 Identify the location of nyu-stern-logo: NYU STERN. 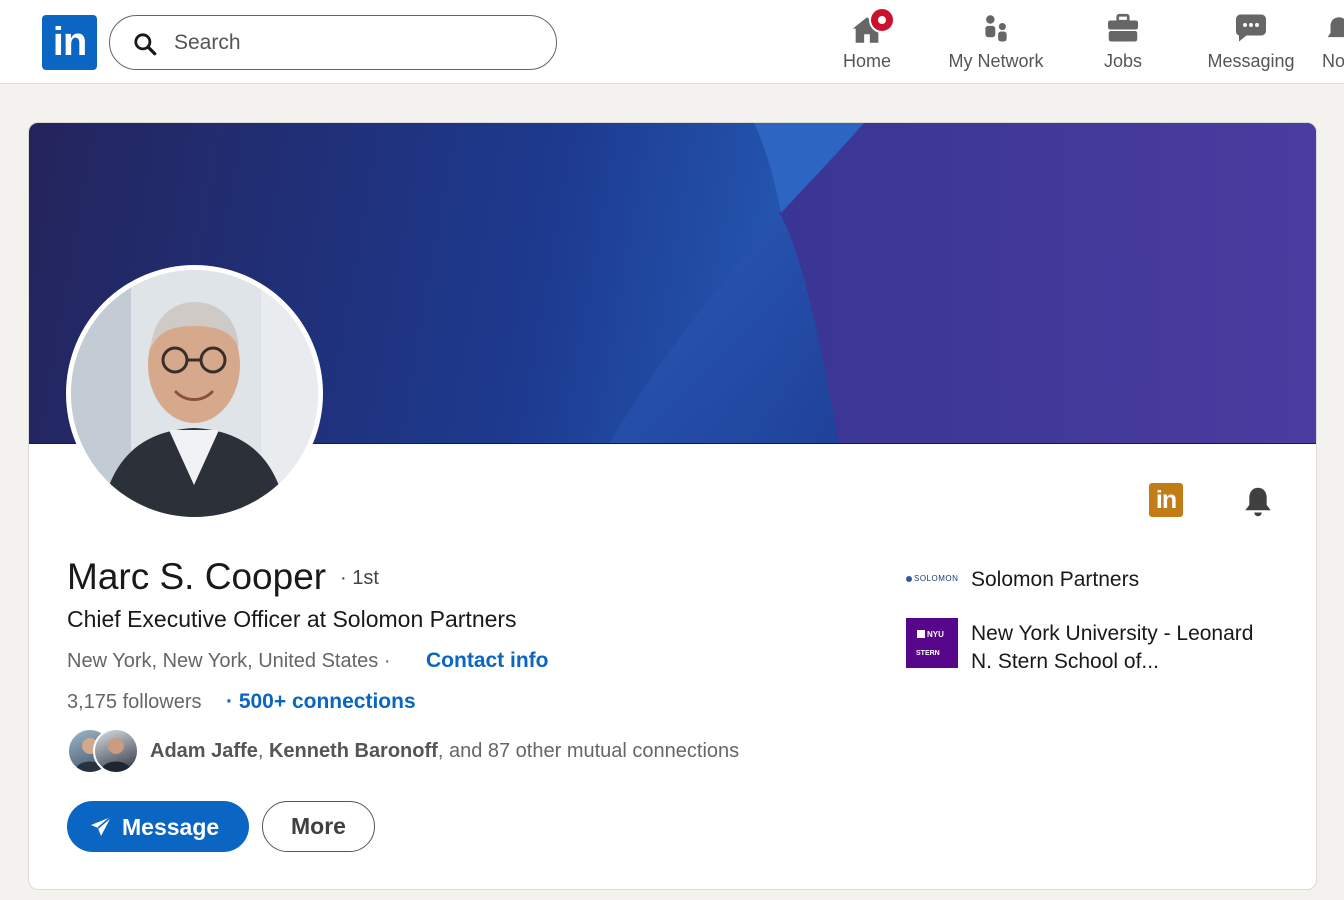
(932, 643).